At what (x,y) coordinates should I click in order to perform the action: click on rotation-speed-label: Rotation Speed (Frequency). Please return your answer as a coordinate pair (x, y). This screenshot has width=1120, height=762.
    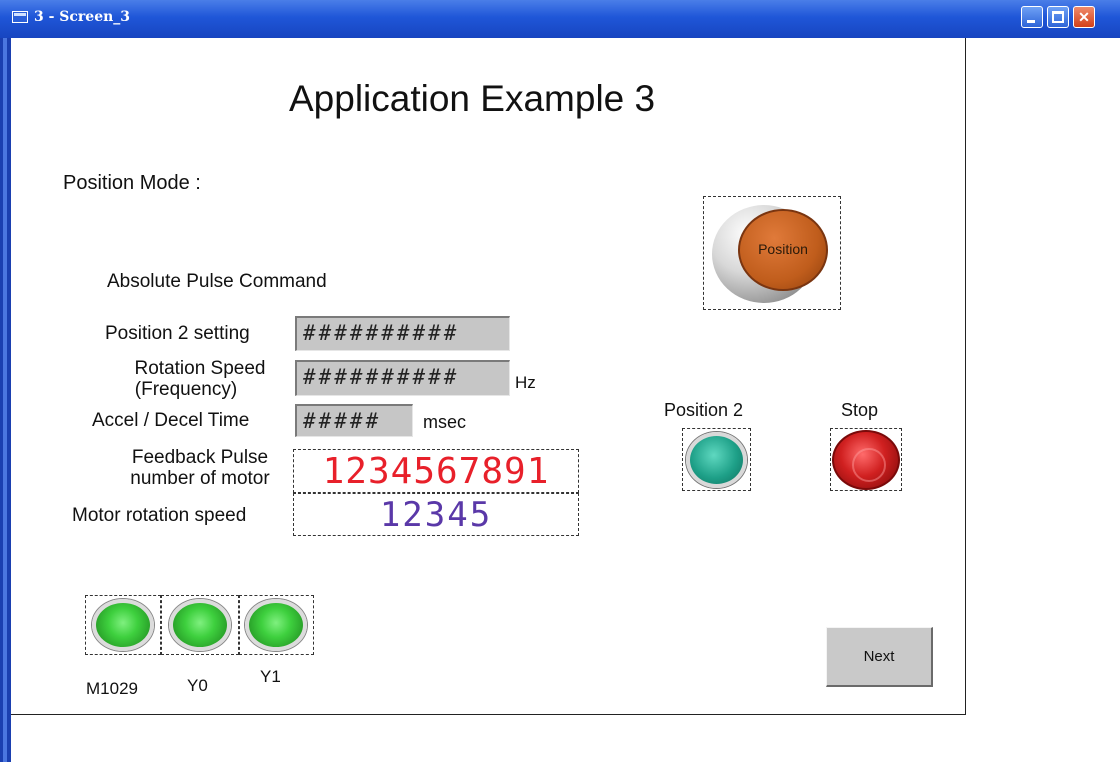
    Looking at the image, I should click on (200, 379).